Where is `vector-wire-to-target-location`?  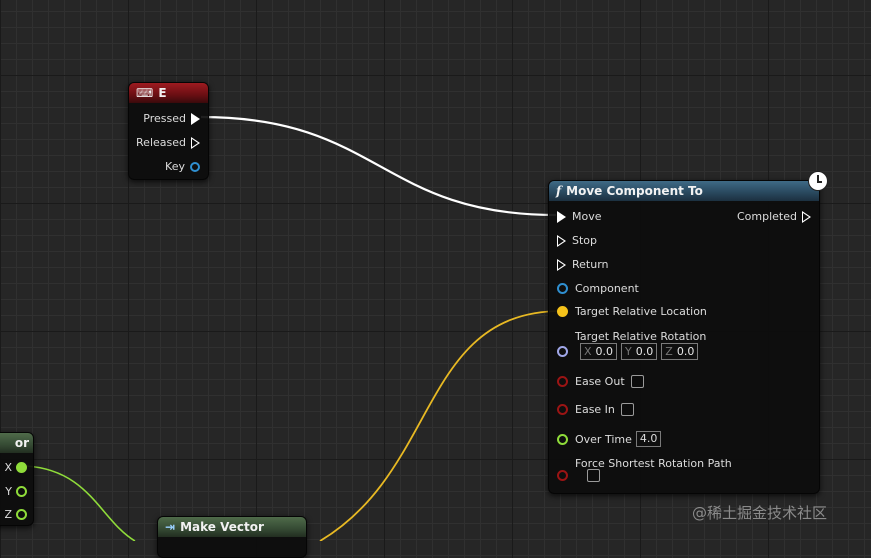 vector-wire-to-target-location is located at coordinates (441, 425).